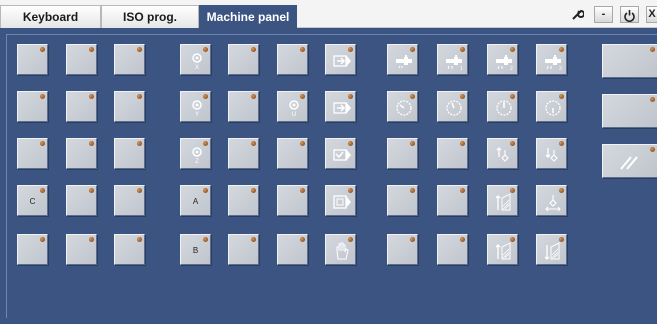 This screenshot has width=657, height=324. I want to click on axis-z-key: Z, so click(195, 153).